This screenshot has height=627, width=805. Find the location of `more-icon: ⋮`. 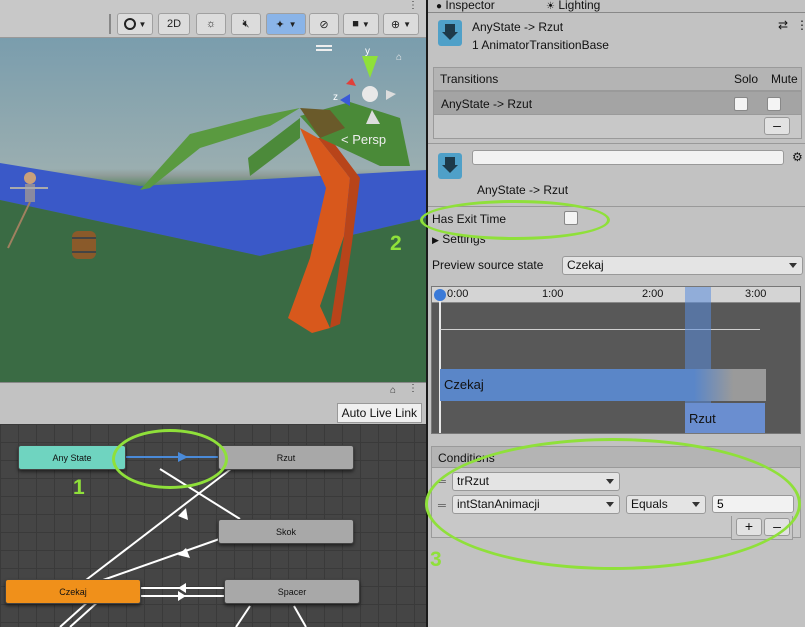

more-icon: ⋮ is located at coordinates (800, 25).